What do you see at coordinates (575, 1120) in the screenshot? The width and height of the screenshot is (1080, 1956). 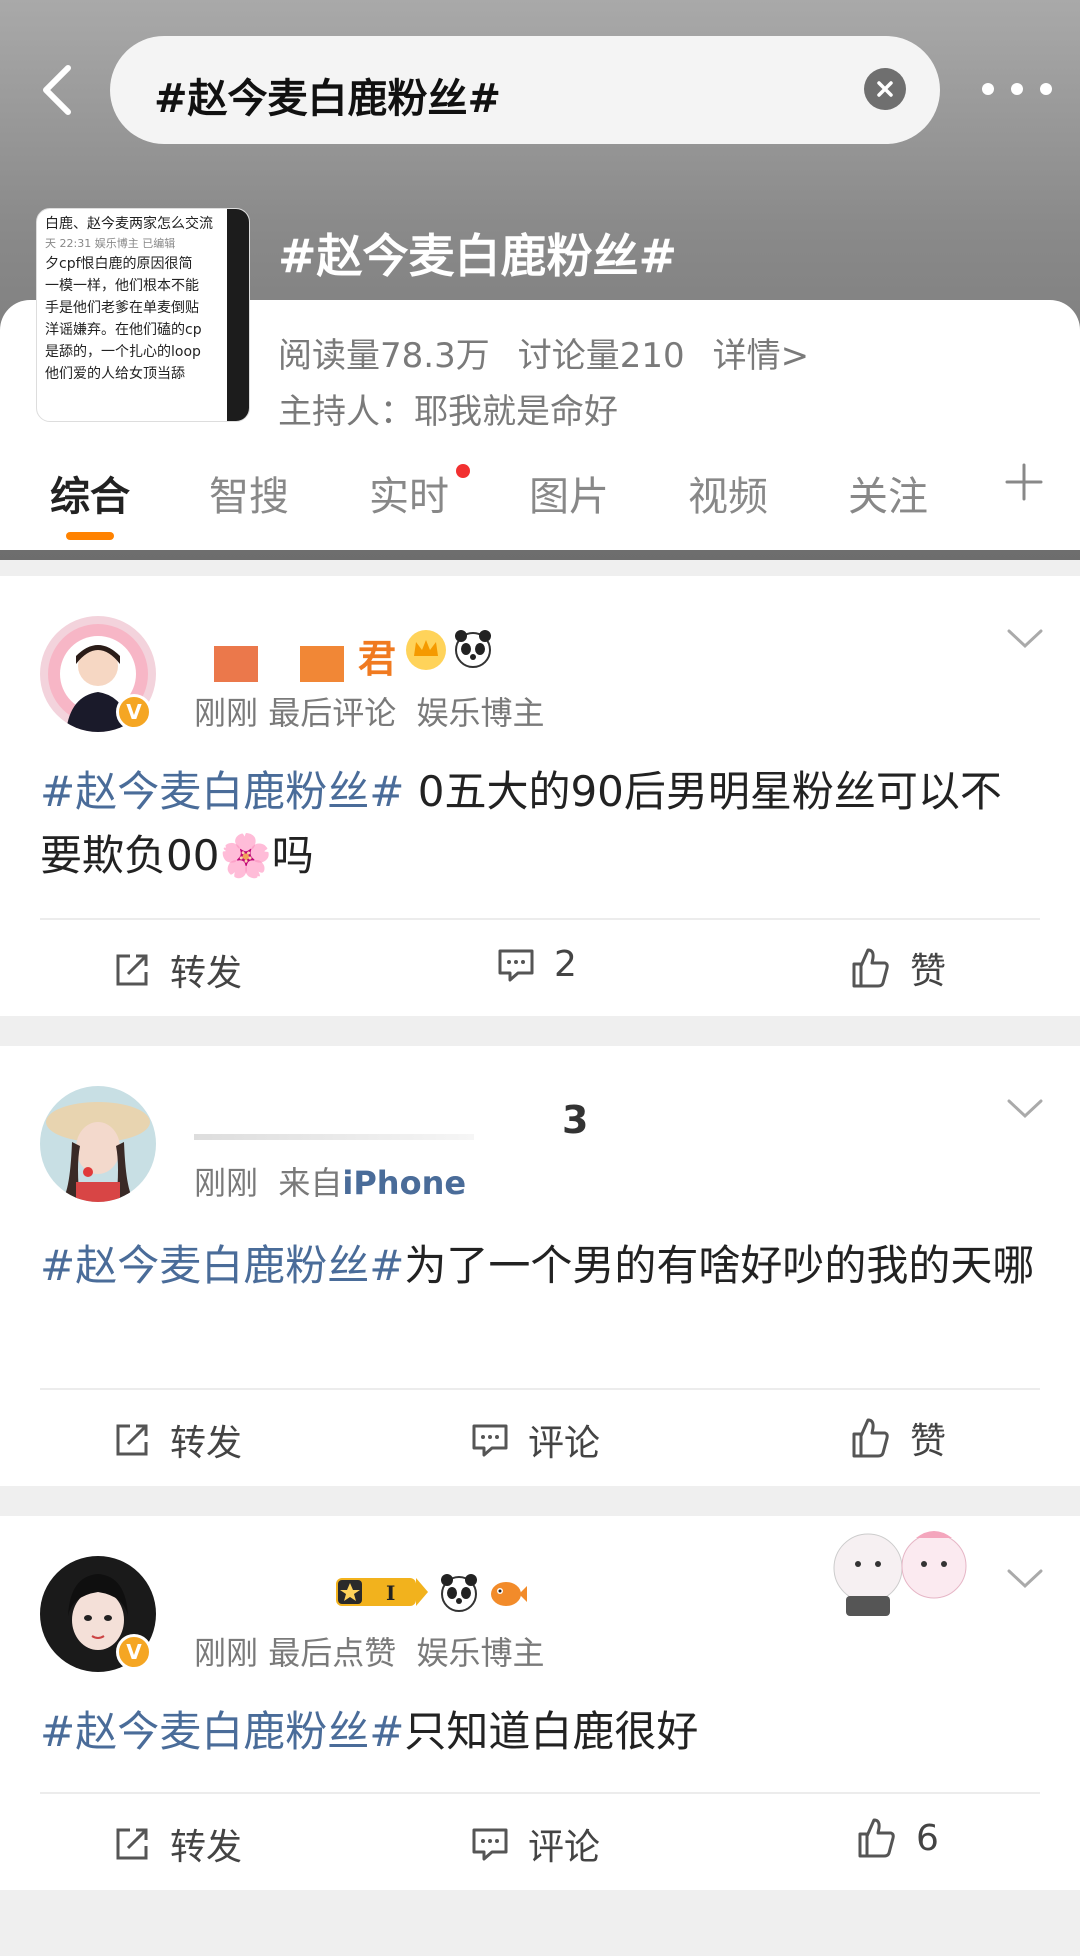 I see `username: 3` at bounding box center [575, 1120].